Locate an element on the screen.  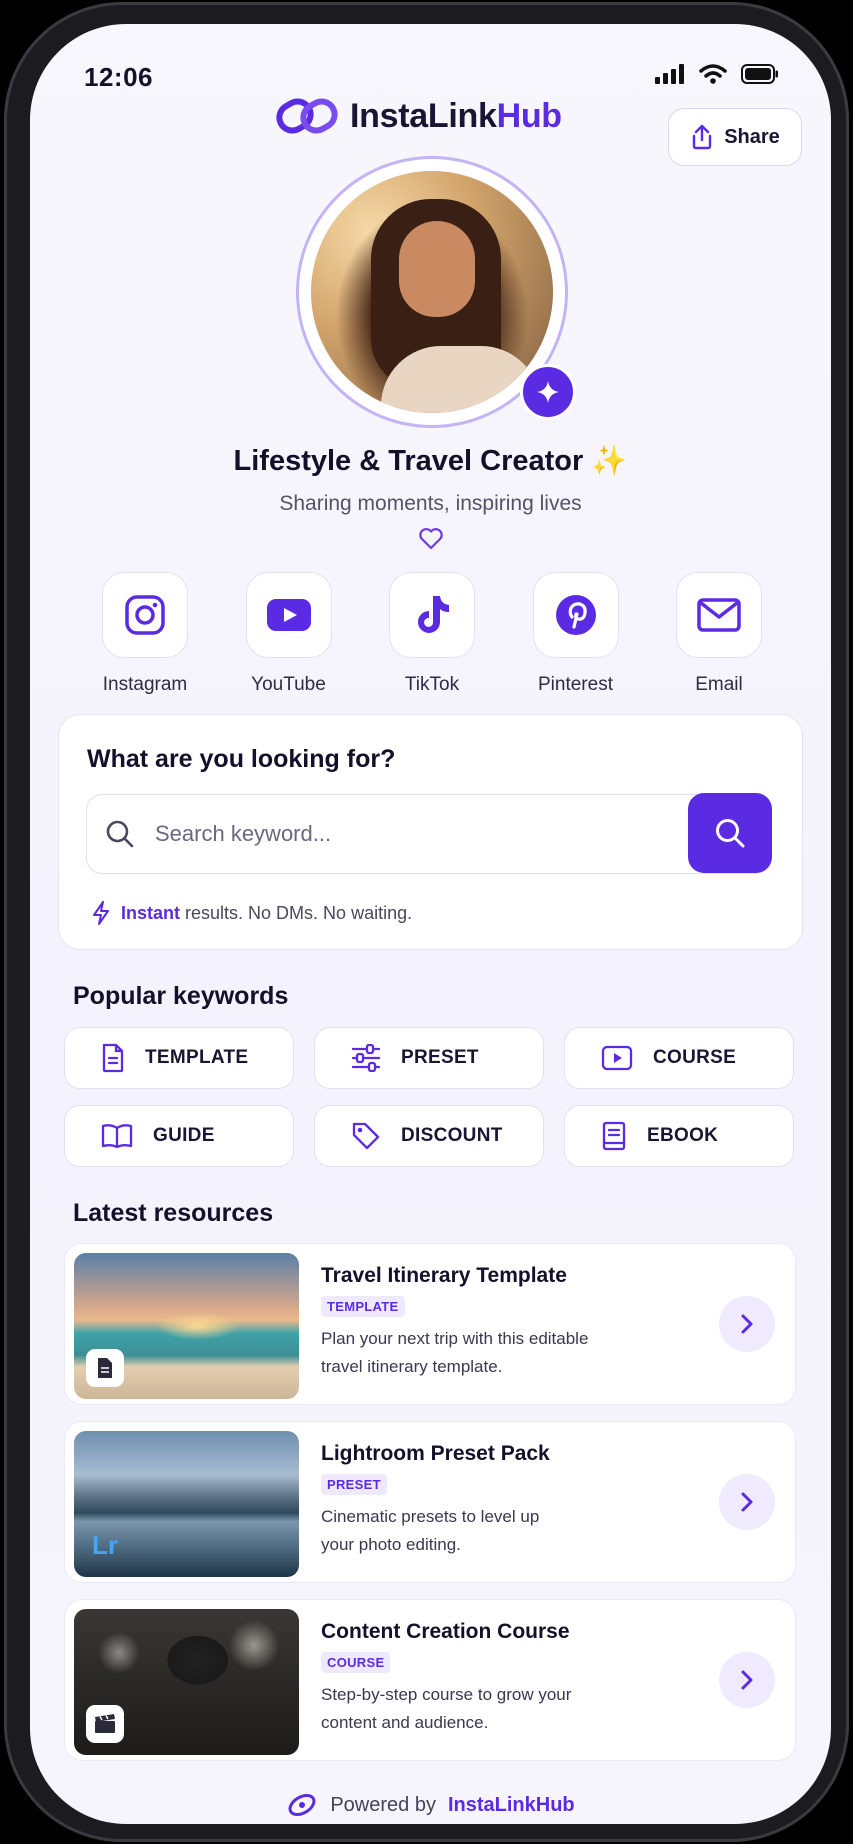
lightroom-badge: Lr is located at coordinates (105, 1545).